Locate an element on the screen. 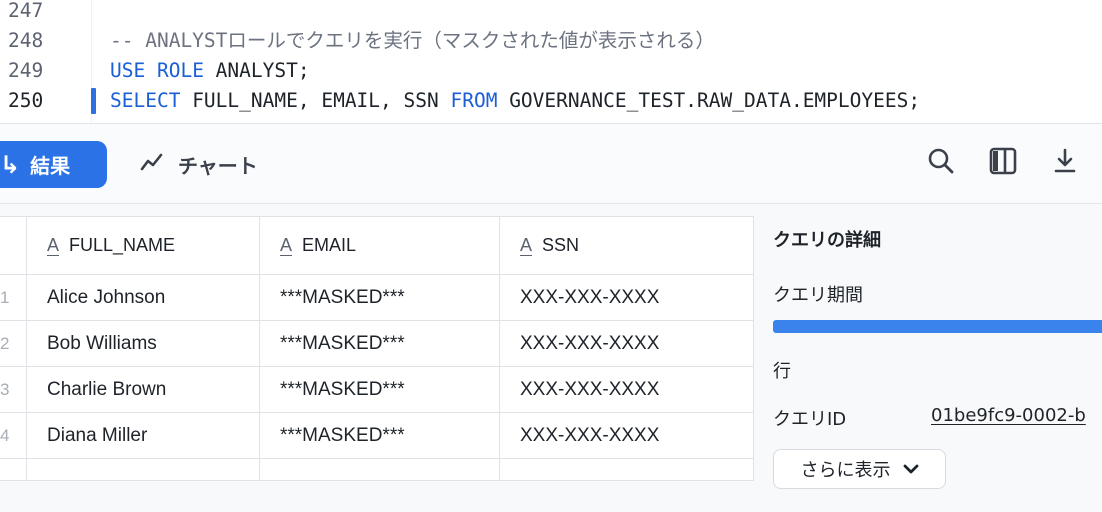 The image size is (1102, 512). column-header-ssn: A SSN is located at coordinates (626, 245).